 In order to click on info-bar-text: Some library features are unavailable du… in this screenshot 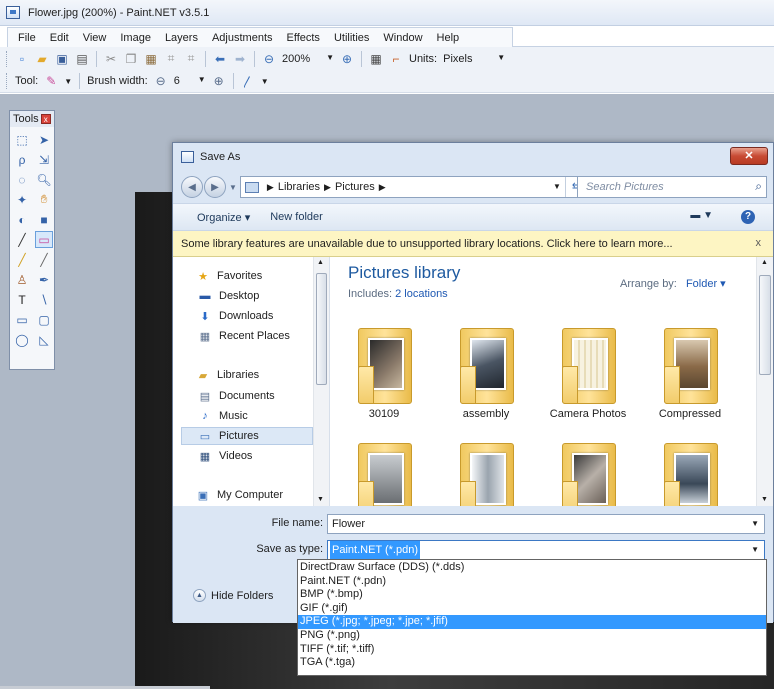, I will do `click(427, 244)`.